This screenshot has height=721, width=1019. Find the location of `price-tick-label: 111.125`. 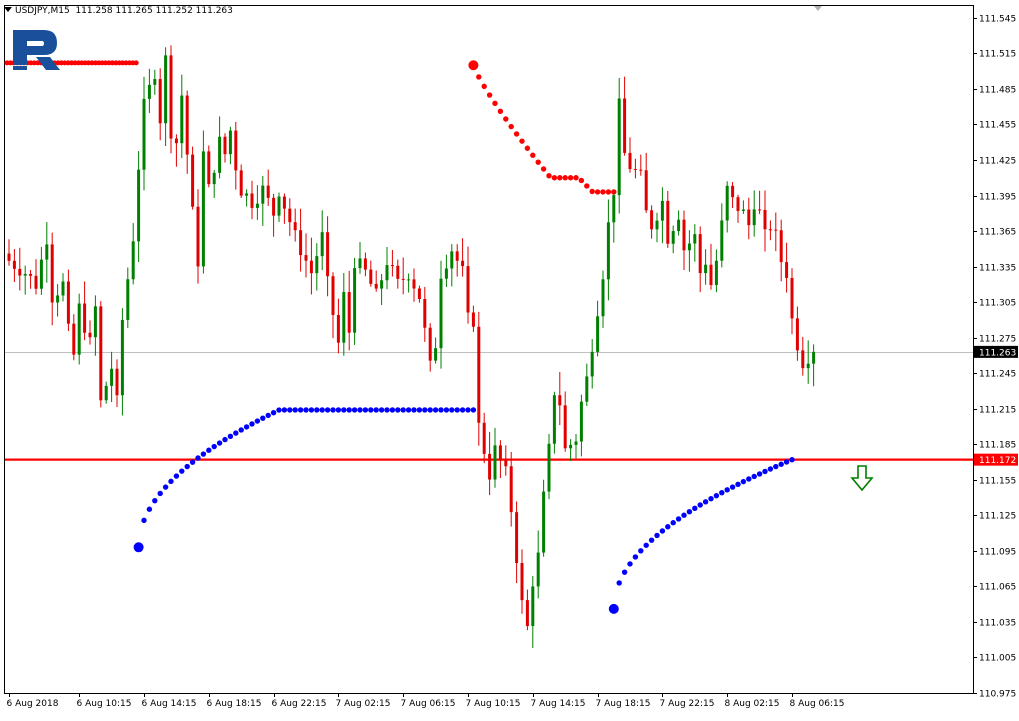

price-tick-label: 111.125 is located at coordinates (997, 517).